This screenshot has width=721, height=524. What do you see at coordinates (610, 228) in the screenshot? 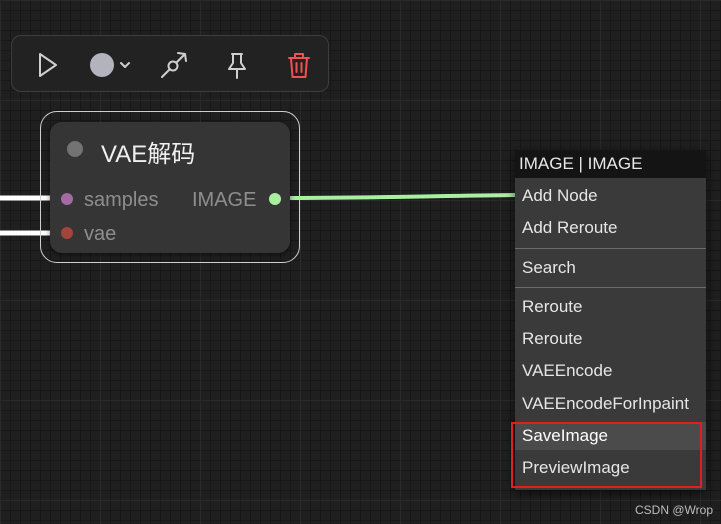
I see `menu-item-add-reroute: Add Reroute` at bounding box center [610, 228].